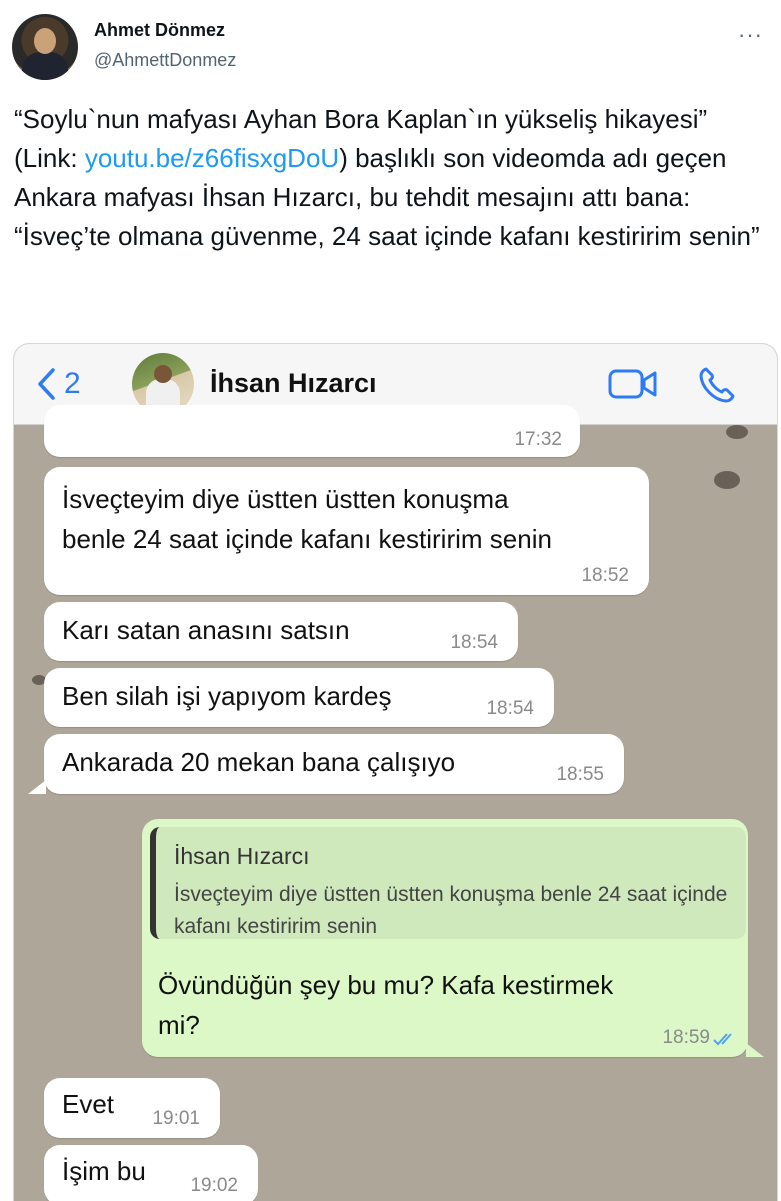  Describe the element at coordinates (227, 696) in the screenshot. I see `message-text: Ben silah işi yapıyom kardeş` at that location.